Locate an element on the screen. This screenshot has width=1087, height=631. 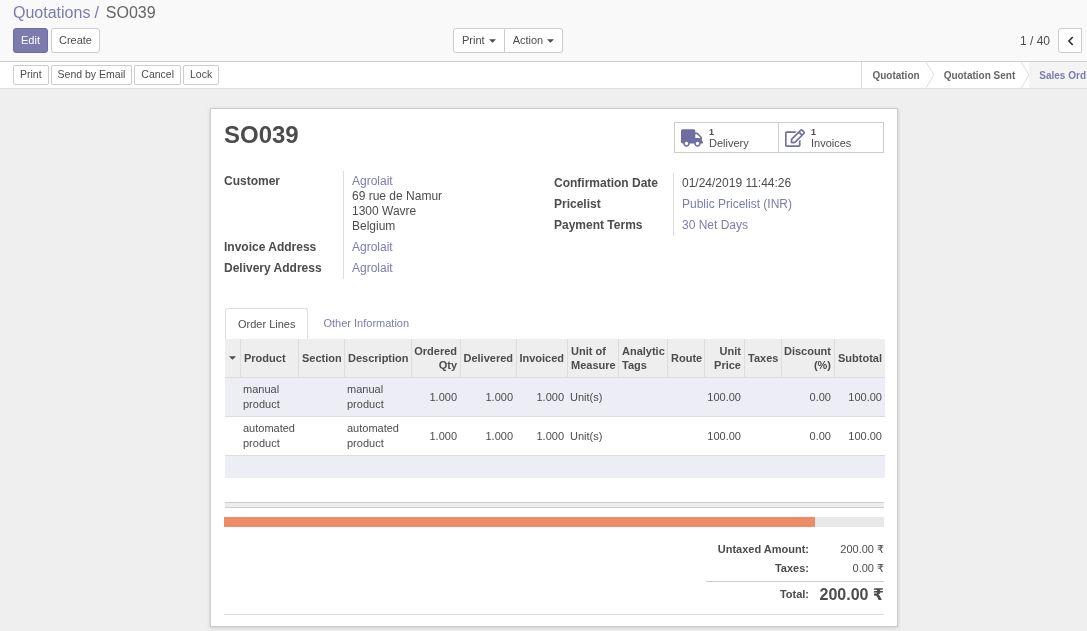
total-label: Untaxed Amount: is located at coordinates (763, 550).